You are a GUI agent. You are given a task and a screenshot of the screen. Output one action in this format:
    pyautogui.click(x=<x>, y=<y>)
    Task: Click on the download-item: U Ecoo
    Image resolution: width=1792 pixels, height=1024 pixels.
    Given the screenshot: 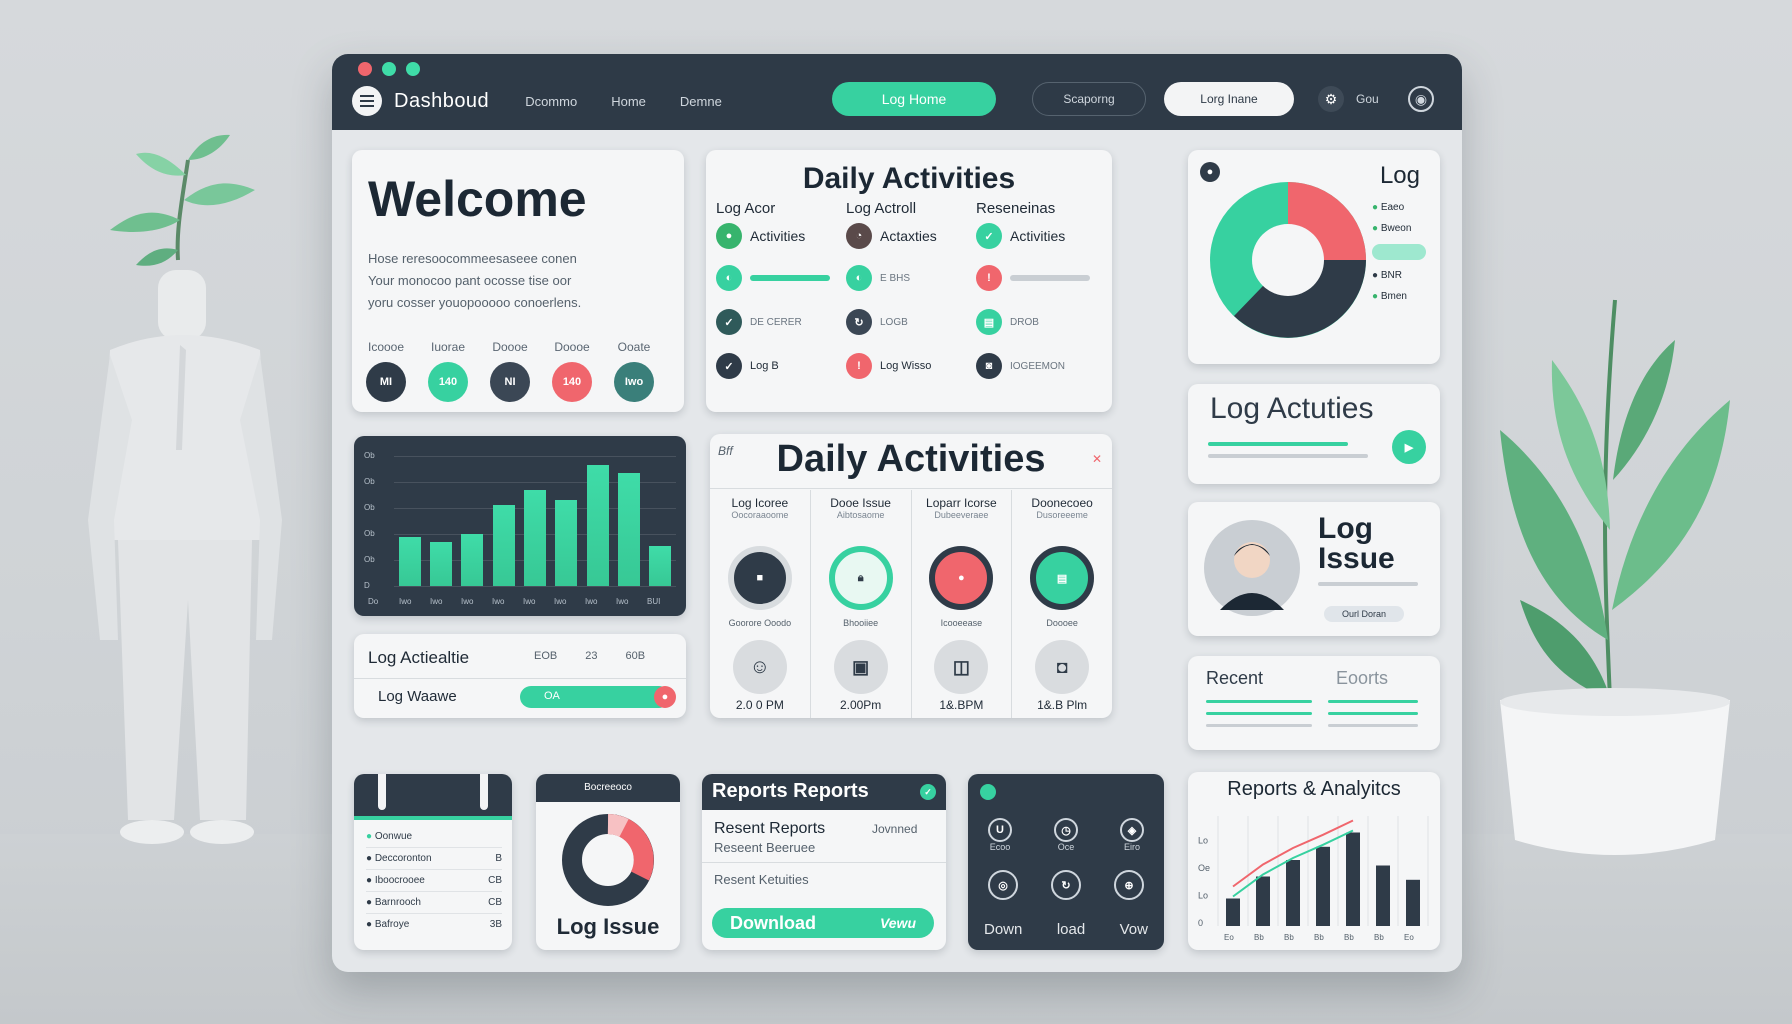 What is the action you would take?
    pyautogui.click(x=1000, y=835)
    